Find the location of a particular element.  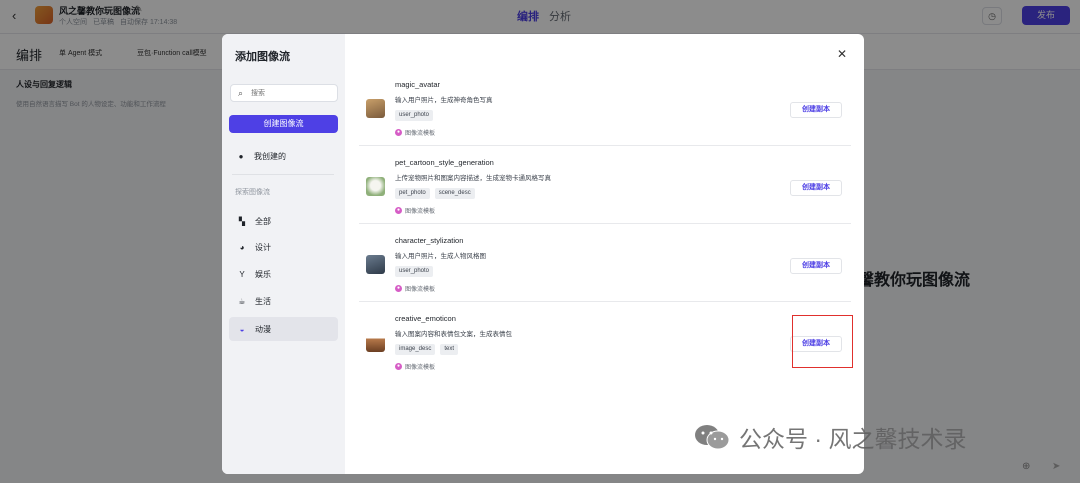

sidebar-item-label: 设计 is located at coordinates (263, 247).